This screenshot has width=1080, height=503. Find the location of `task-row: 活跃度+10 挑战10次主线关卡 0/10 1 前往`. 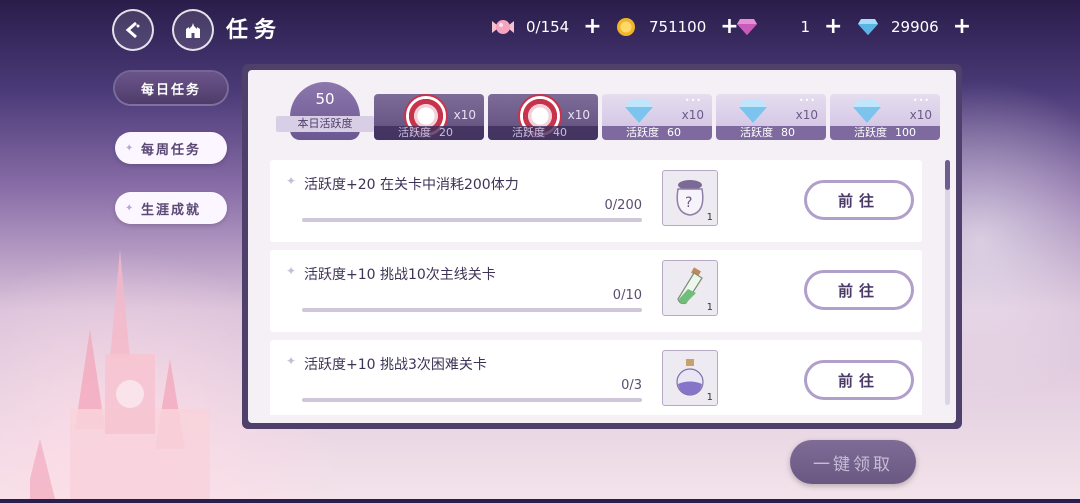

task-row: 活跃度+10 挑战10次主线关卡 0/10 1 前往 is located at coordinates (596, 291).